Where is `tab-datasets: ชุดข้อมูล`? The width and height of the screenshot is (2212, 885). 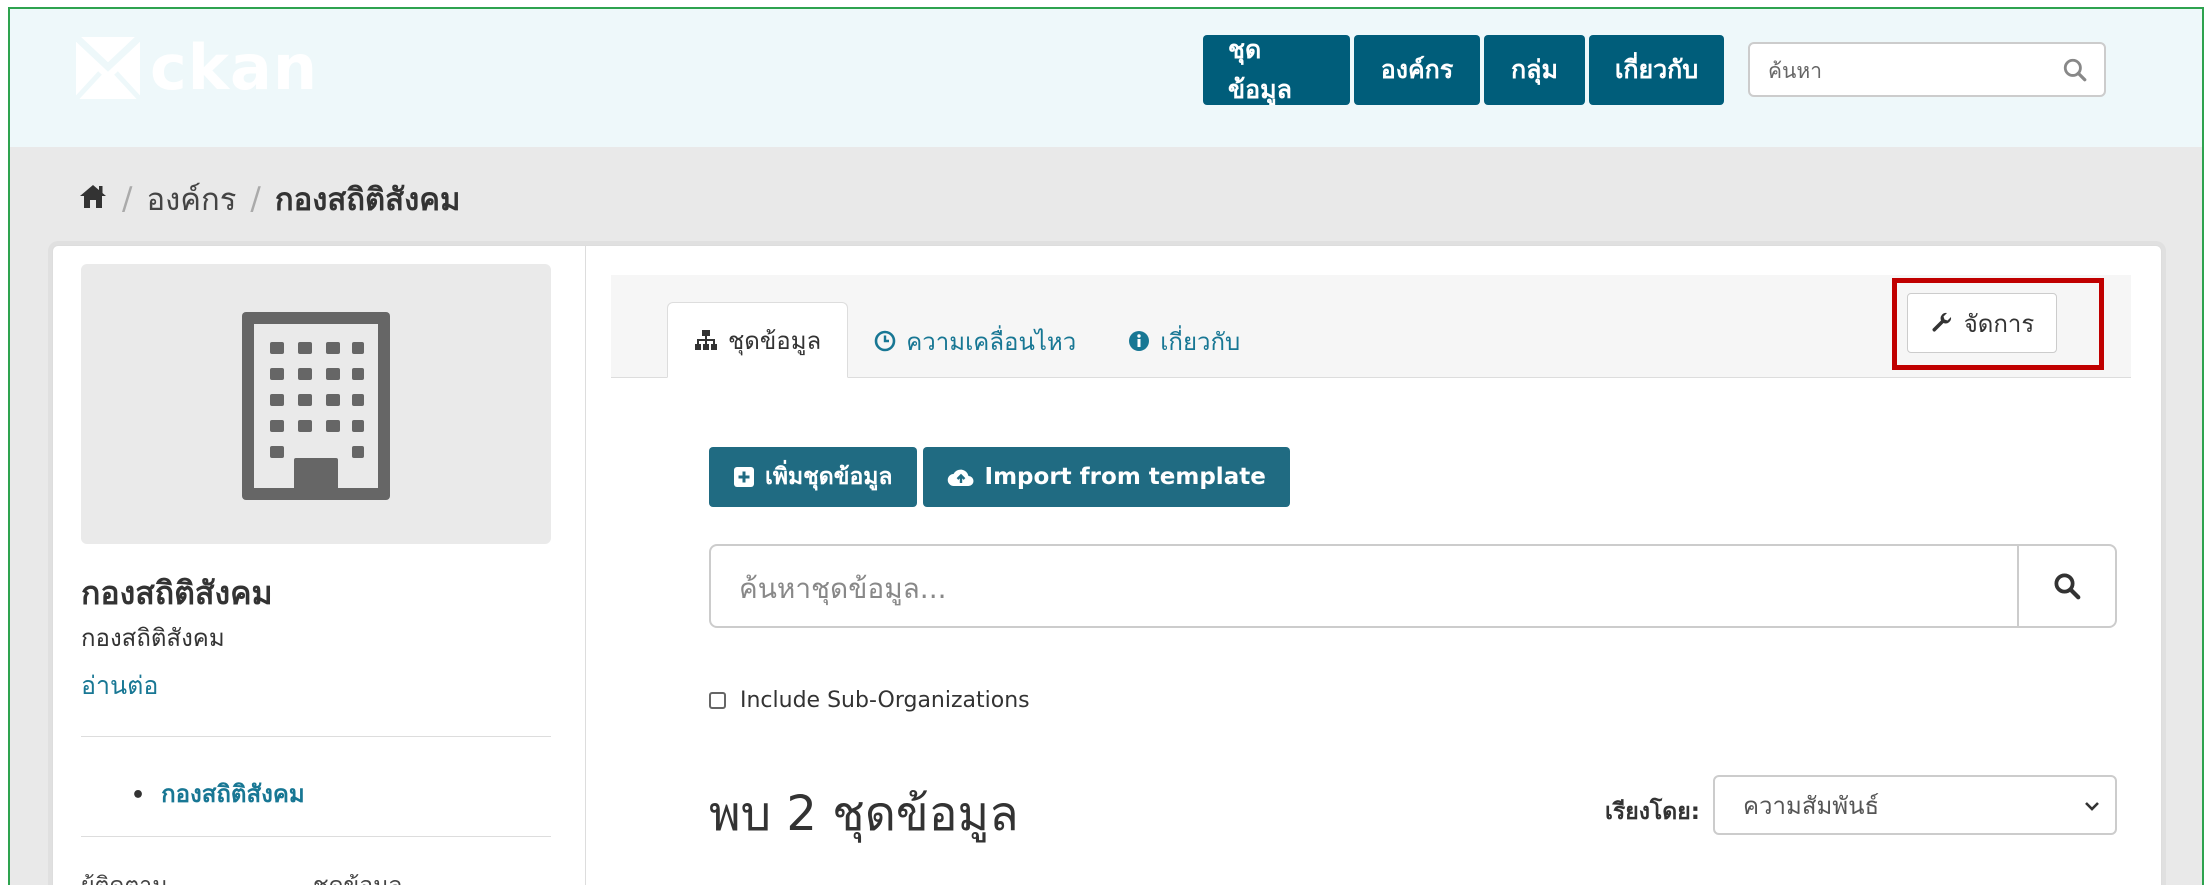 tab-datasets: ชุดข้อมูล is located at coordinates (758, 340).